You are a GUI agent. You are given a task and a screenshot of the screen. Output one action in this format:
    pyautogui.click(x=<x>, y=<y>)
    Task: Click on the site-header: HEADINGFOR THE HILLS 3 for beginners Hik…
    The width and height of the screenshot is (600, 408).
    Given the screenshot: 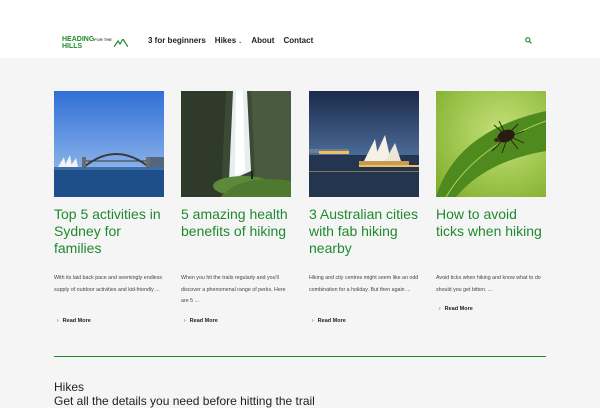 What is the action you would take?
    pyautogui.click(x=300, y=29)
    